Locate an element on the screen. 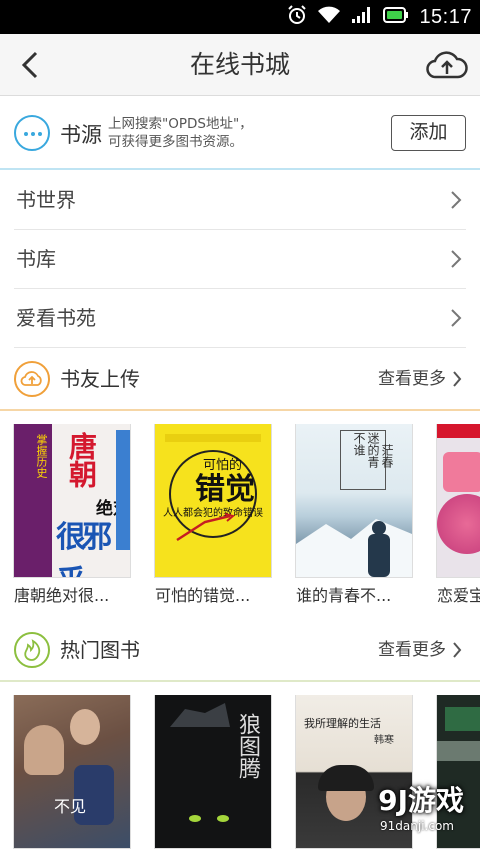 The height and width of the screenshot is (849, 480). see-more-uploads-link: 查看更多 is located at coordinates (420, 379).